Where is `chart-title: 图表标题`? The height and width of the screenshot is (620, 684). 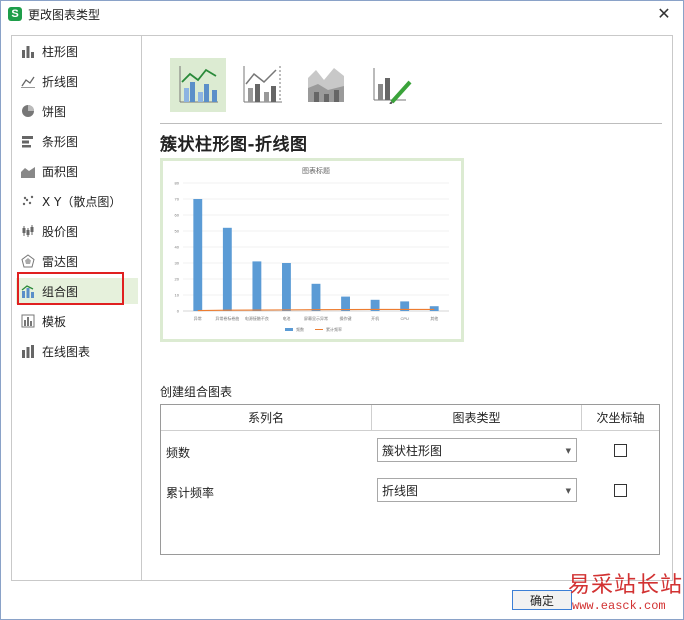
chart-title: 图表标题 is located at coordinates (316, 170).